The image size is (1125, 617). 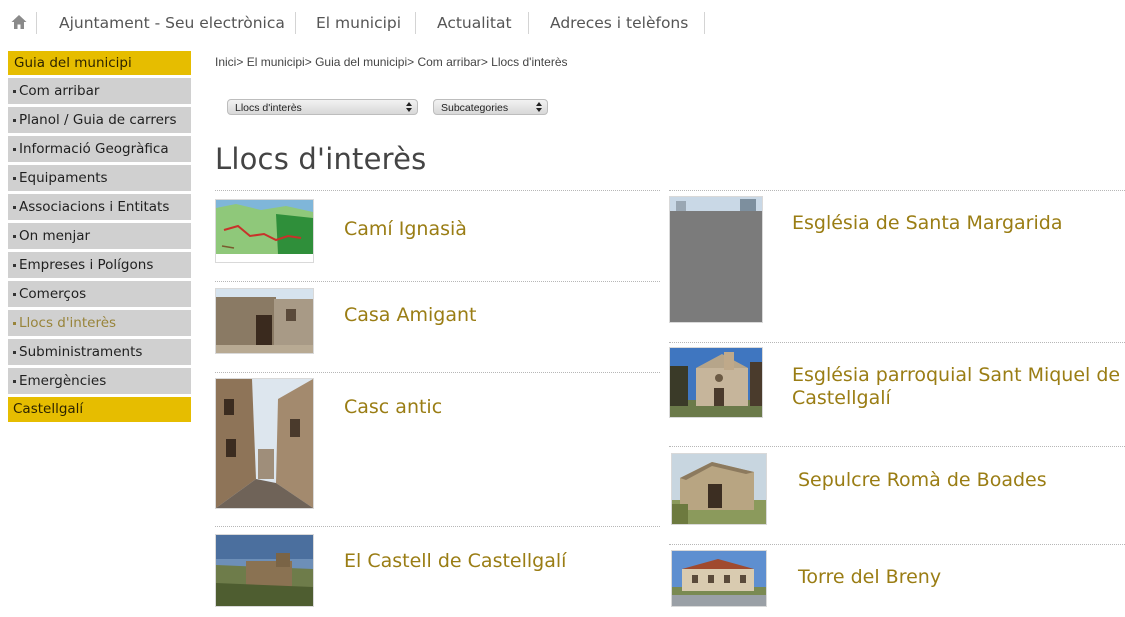 I want to click on sidebar-header: Guia del municipi, so click(x=99, y=63).